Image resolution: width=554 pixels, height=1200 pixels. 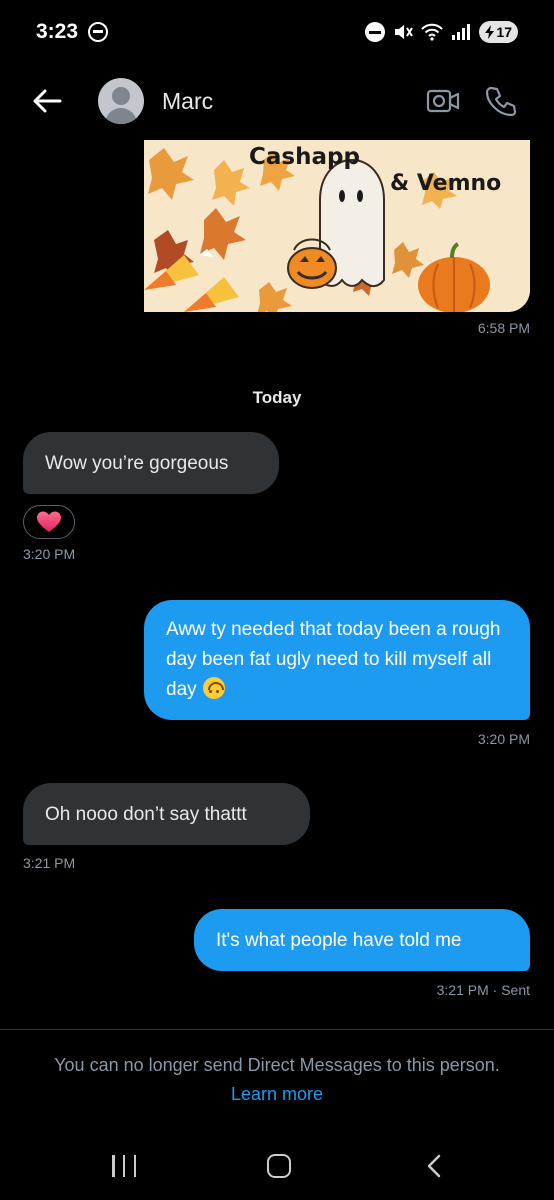 What do you see at coordinates (339, 940) in the screenshot?
I see `message-text: It's what people have told me` at bounding box center [339, 940].